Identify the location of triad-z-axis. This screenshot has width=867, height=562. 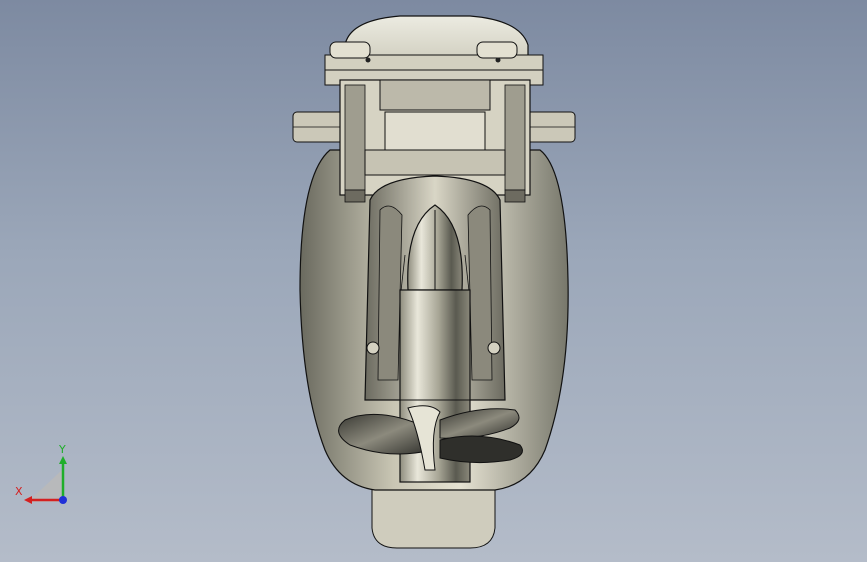
(63, 500).